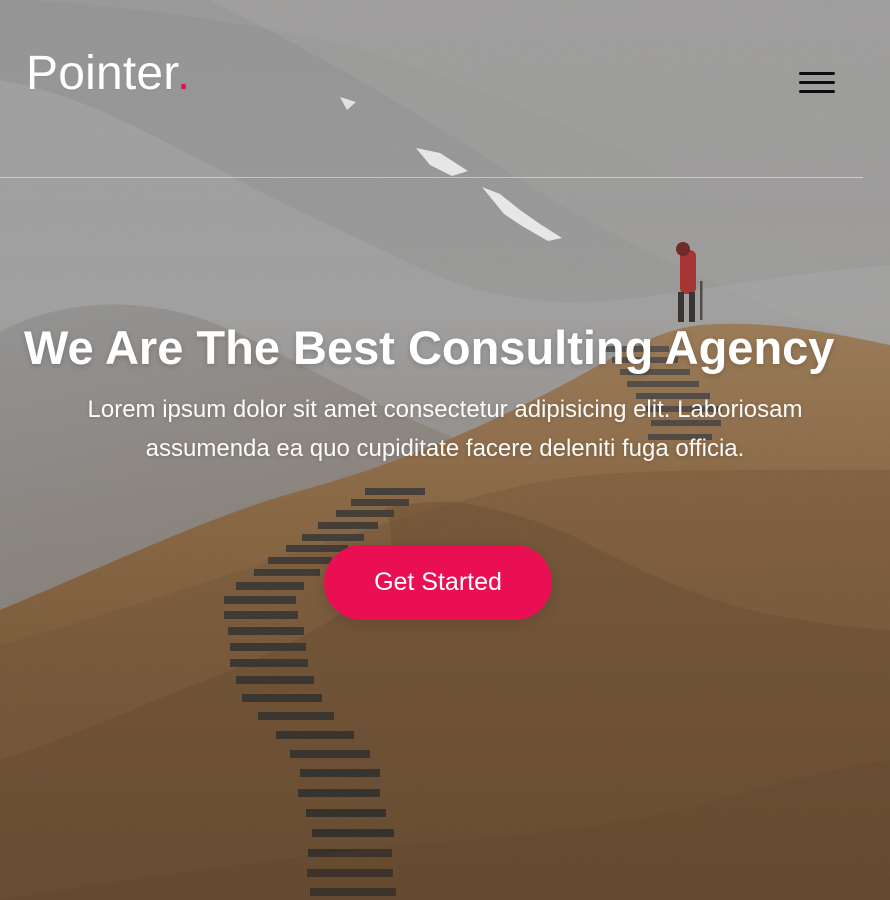 Image resolution: width=890 pixels, height=900 pixels. Describe the element at coordinates (429, 347) in the screenshot. I see `hero-title: We Are The Best Consulting Agency` at that location.